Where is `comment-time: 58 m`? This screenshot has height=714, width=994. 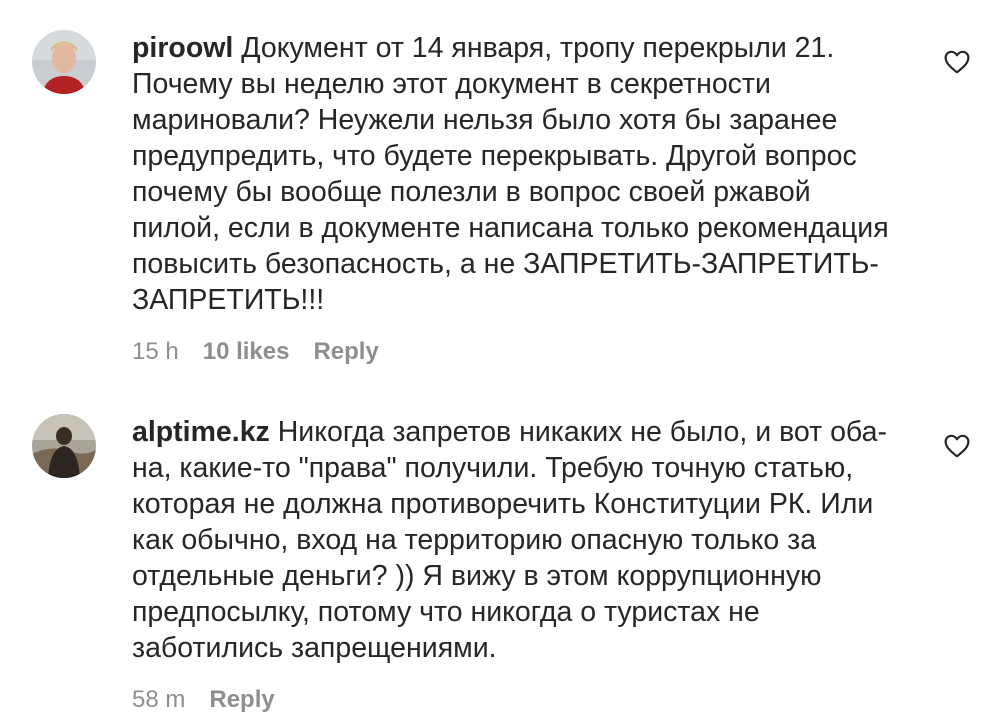 comment-time: 58 m is located at coordinates (159, 699).